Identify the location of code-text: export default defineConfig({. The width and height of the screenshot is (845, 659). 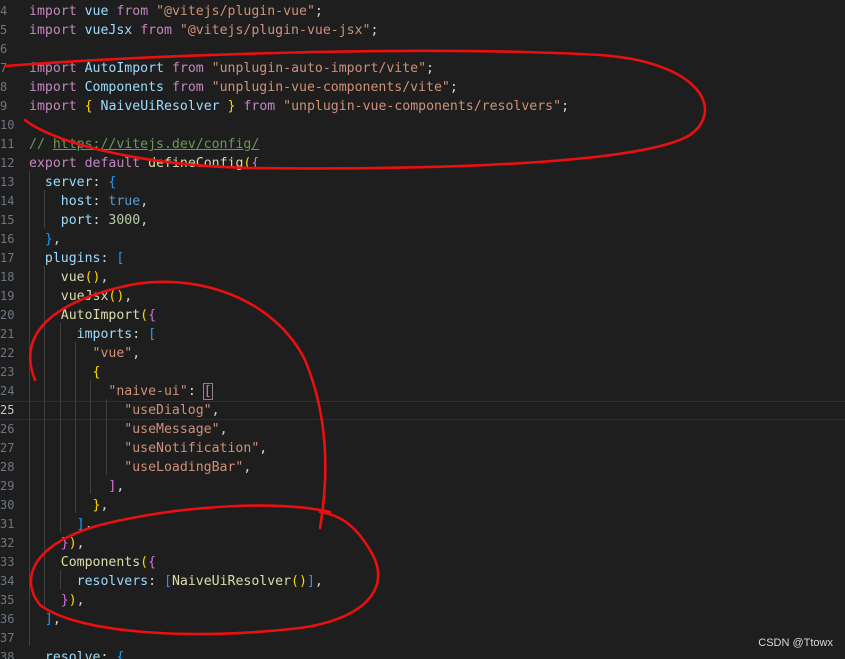
(144, 163).